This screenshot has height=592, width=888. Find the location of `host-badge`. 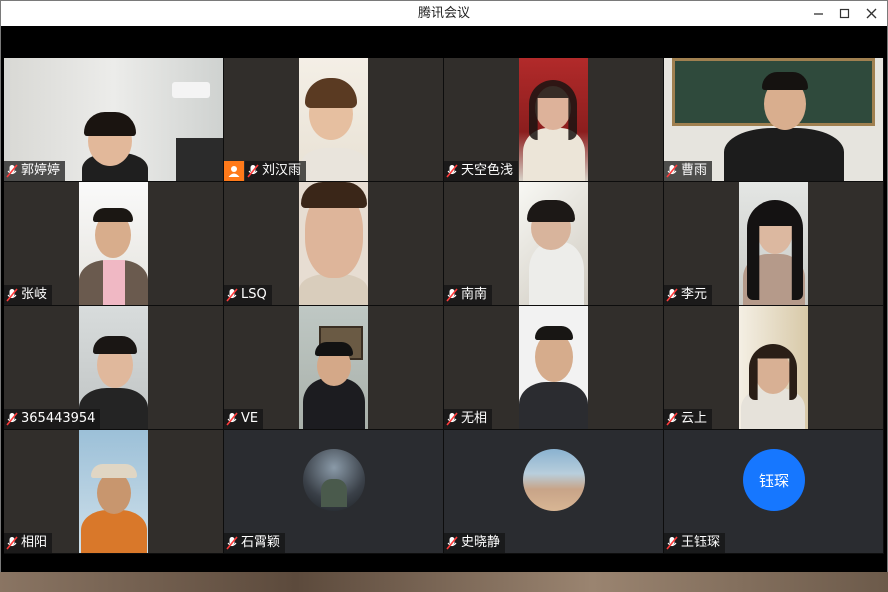

host-badge is located at coordinates (234, 171).